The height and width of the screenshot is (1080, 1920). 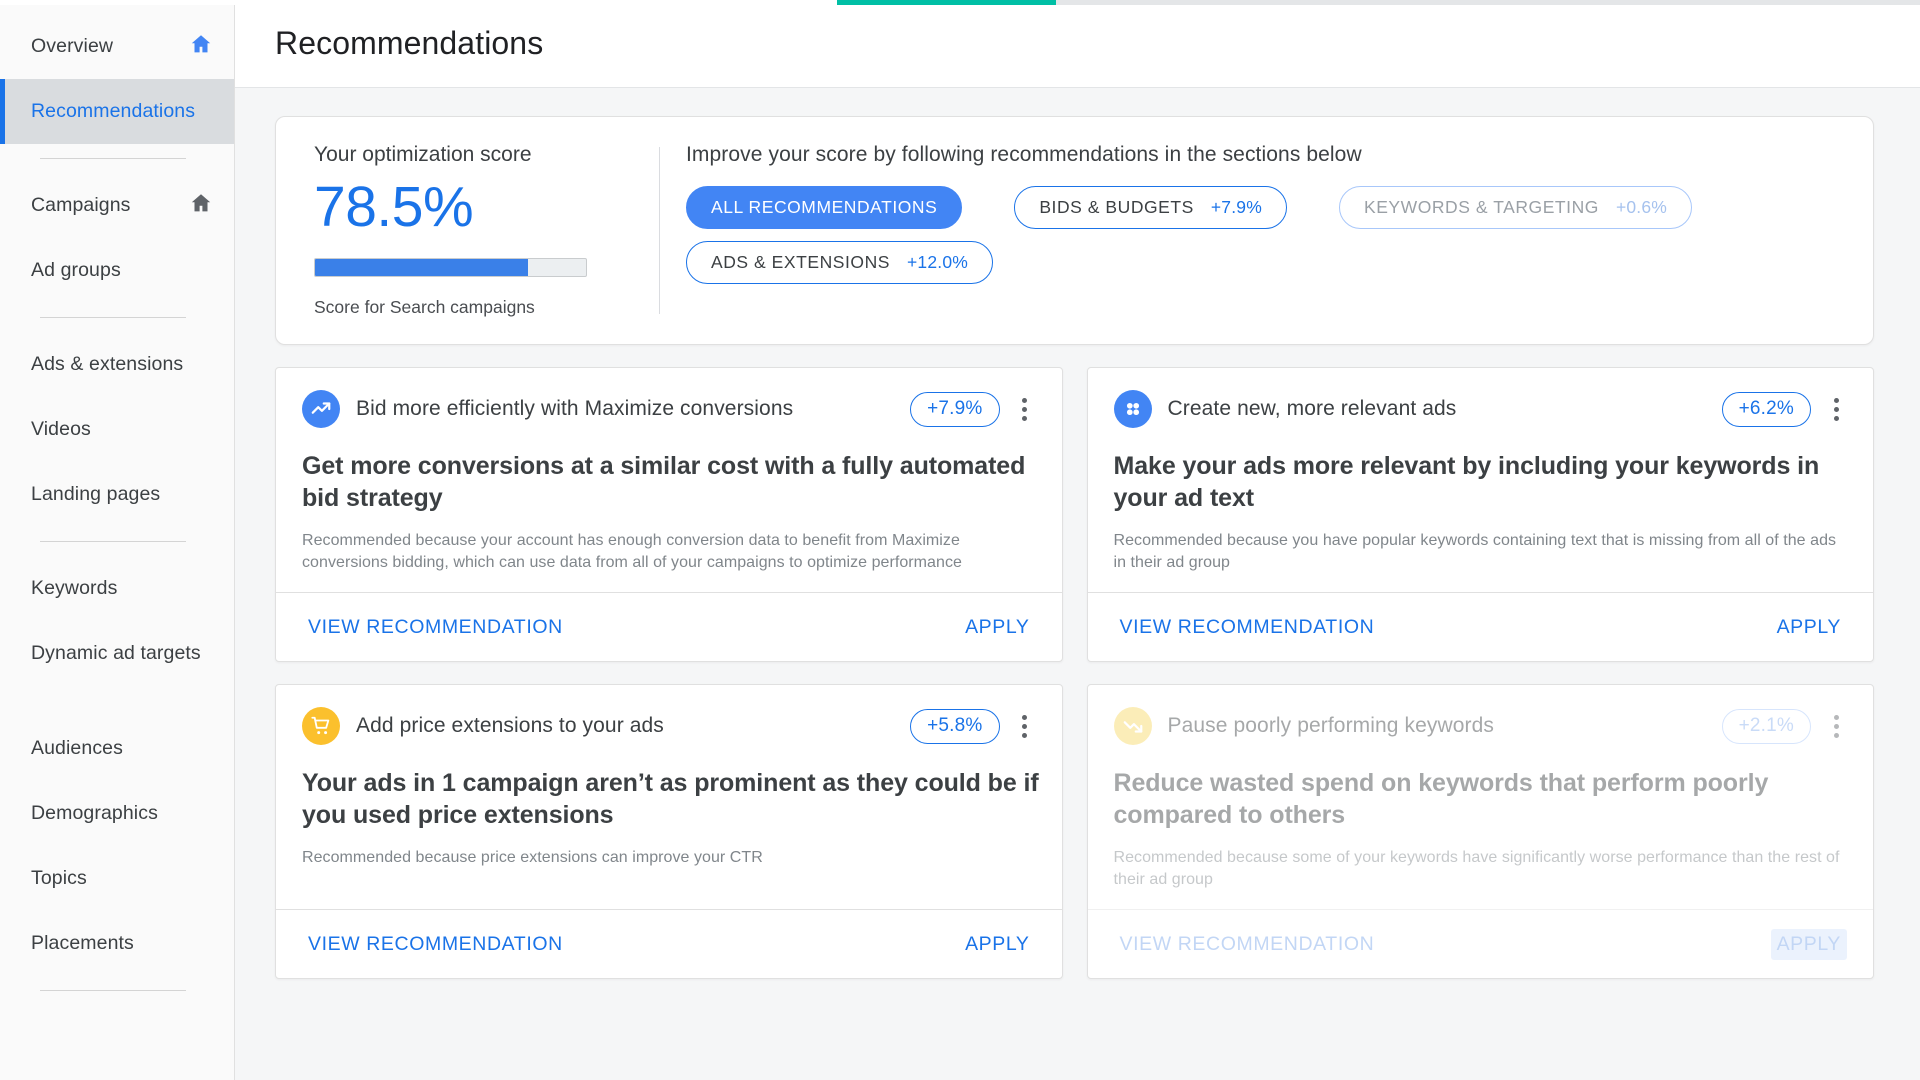 What do you see at coordinates (72, 46) in the screenshot?
I see `sidebar-item-label: Overview` at bounding box center [72, 46].